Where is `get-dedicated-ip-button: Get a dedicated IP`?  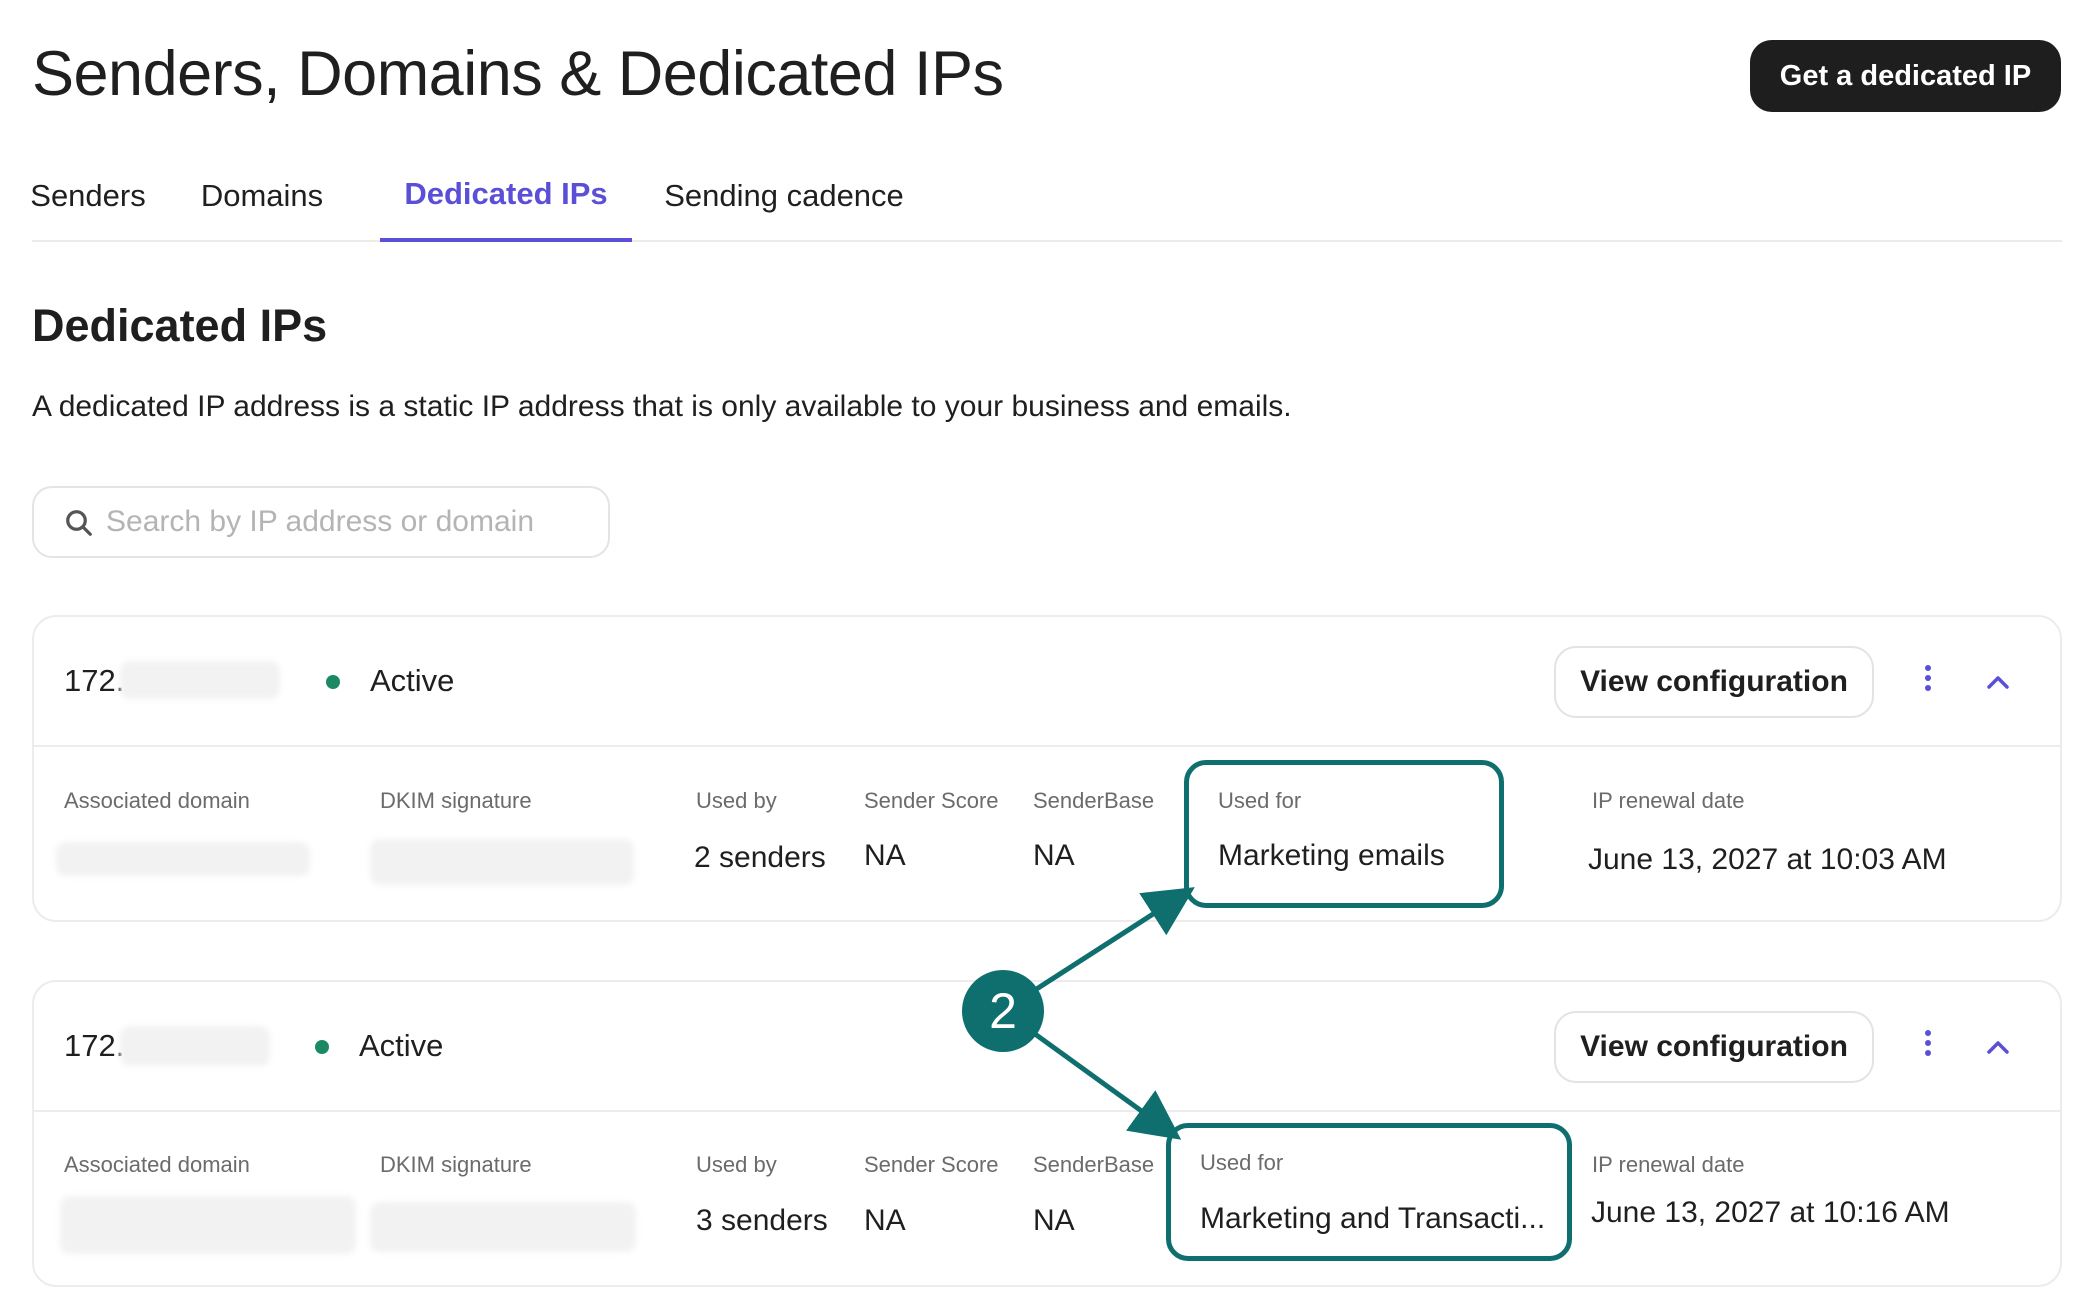 get-dedicated-ip-button: Get a dedicated IP is located at coordinates (1905, 76).